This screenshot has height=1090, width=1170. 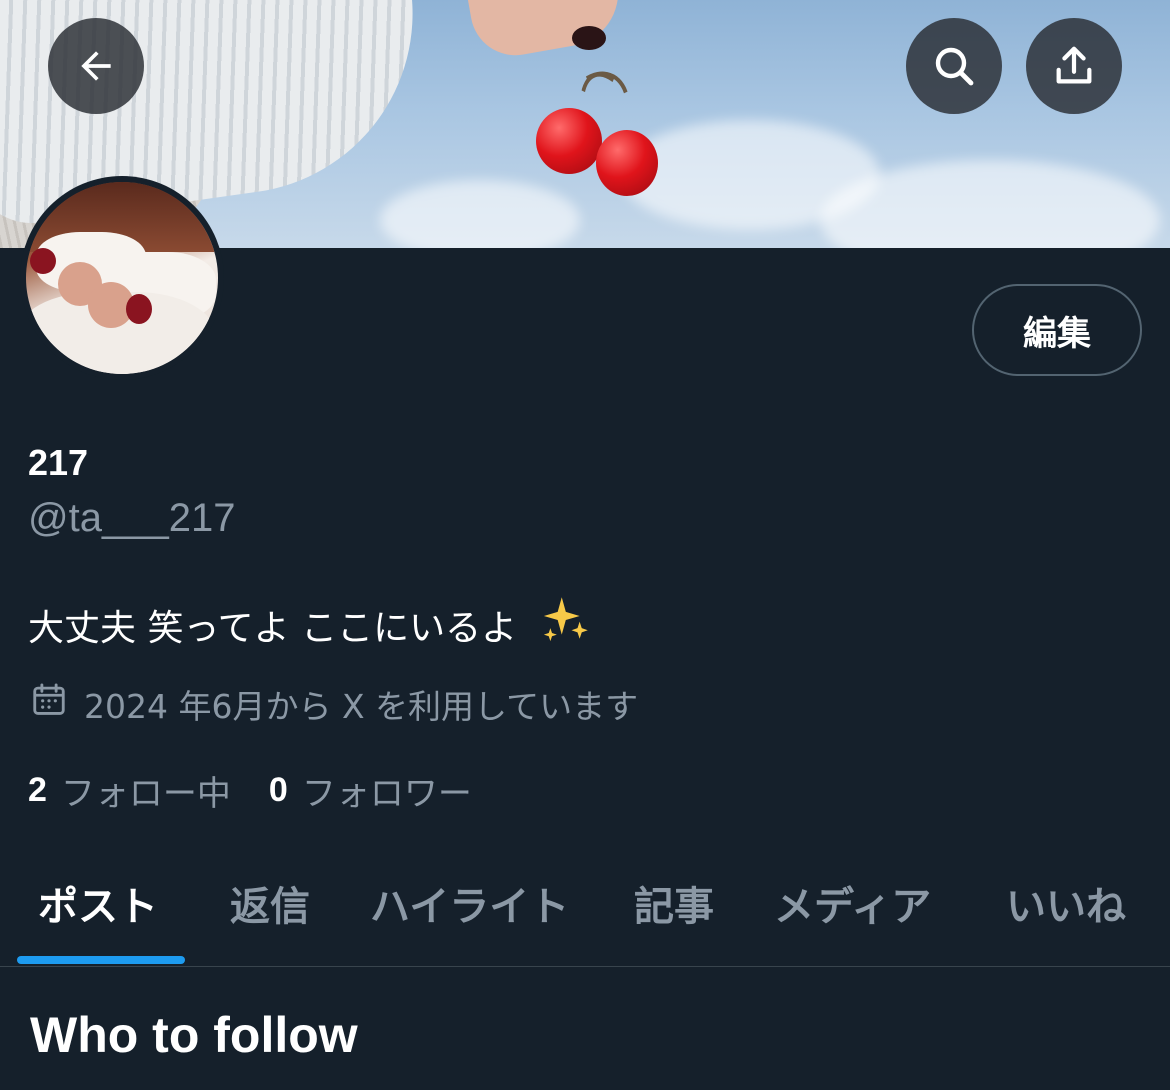 What do you see at coordinates (145, 794) in the screenshot?
I see `following-label: フォロー中` at bounding box center [145, 794].